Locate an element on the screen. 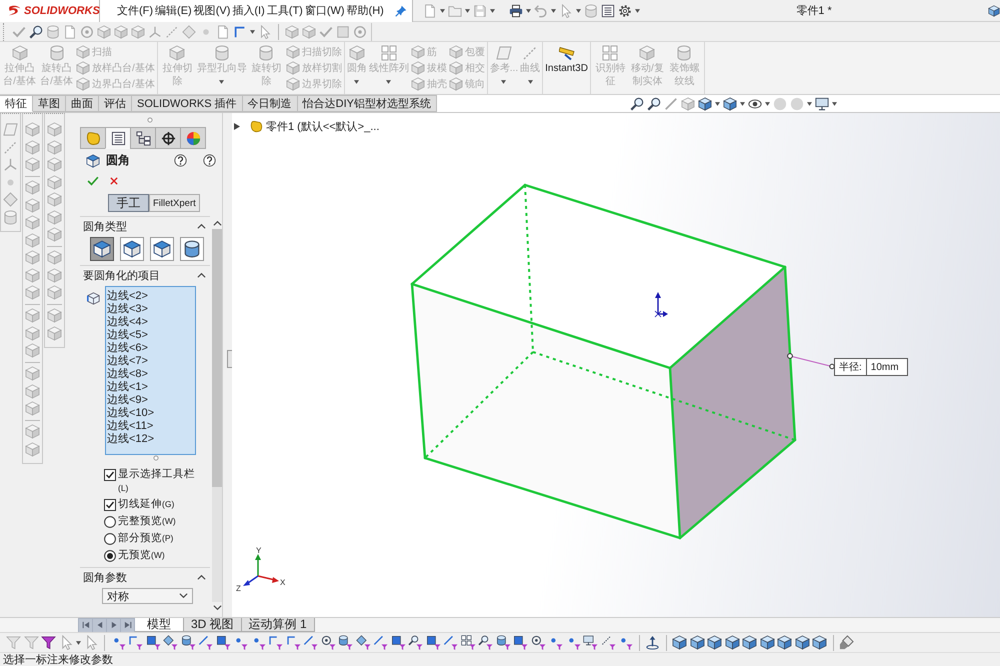  list-icon is located at coordinates (608, 11).